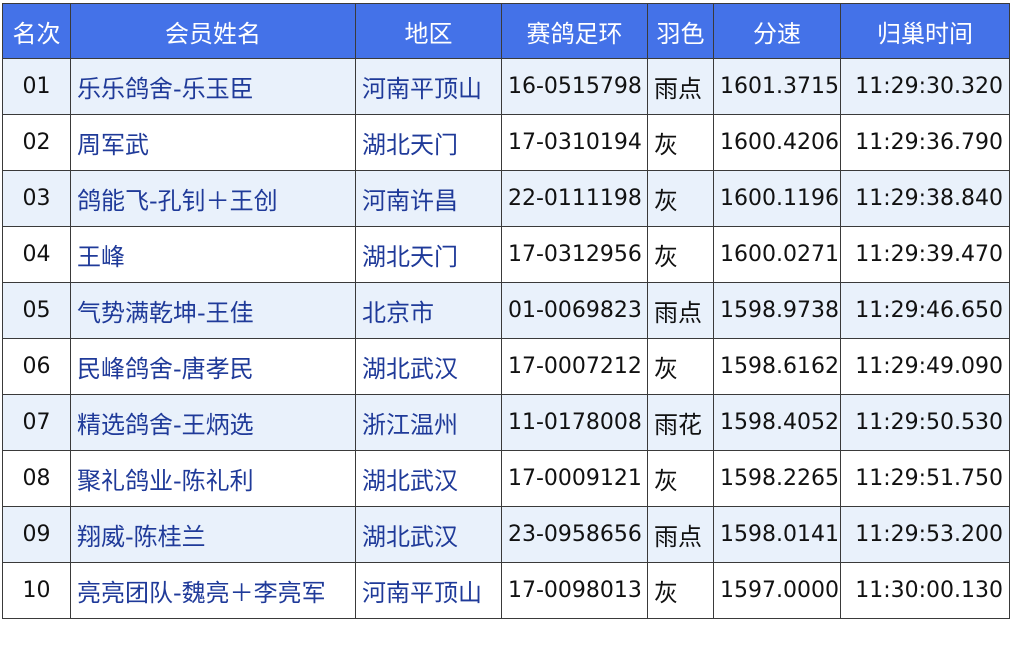  Describe the element at coordinates (925, 86) in the screenshot. I see `arrival-time-cell: 11:29:30.320` at that location.